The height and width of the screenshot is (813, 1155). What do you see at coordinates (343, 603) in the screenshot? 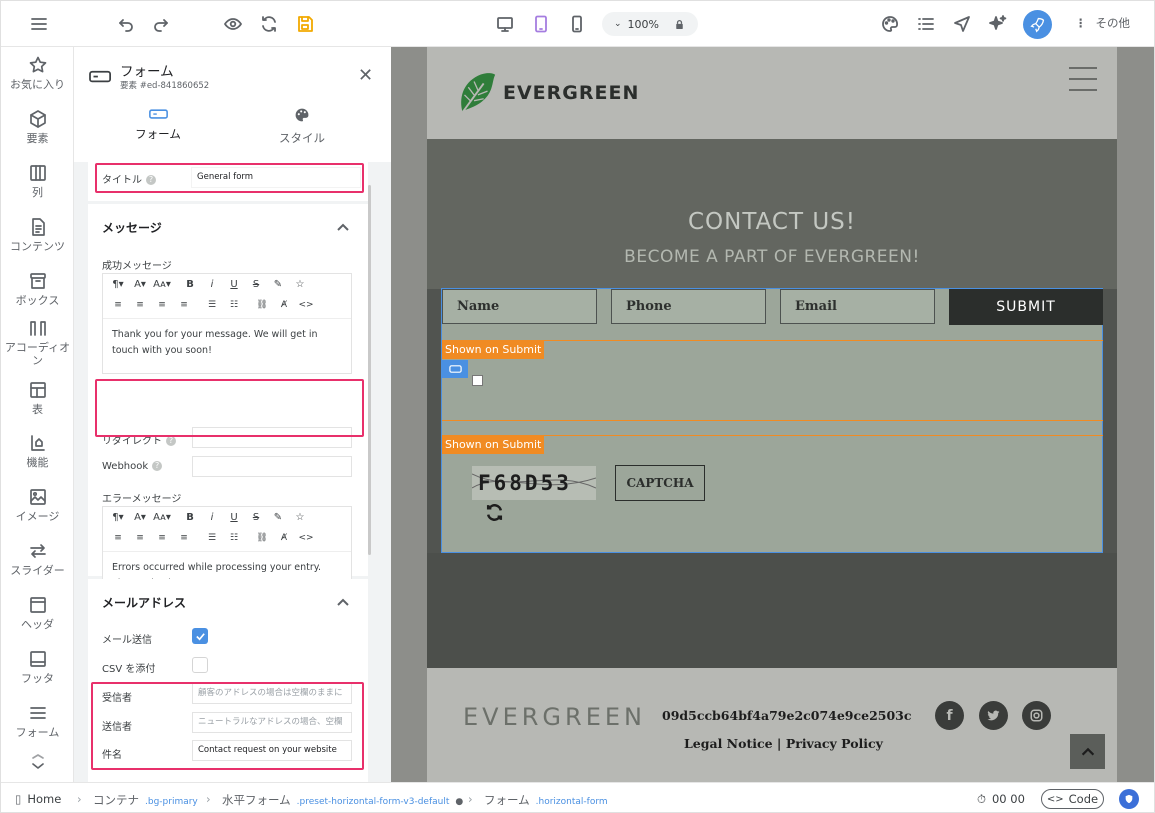
I see `collapse-email-icon` at bounding box center [343, 603].